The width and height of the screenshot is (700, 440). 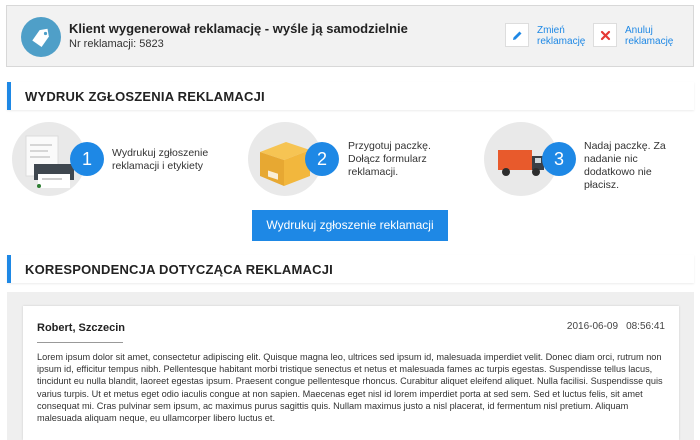 What do you see at coordinates (116, 44) in the screenshot?
I see `claim-number: Nr reklamacji: 5823` at bounding box center [116, 44].